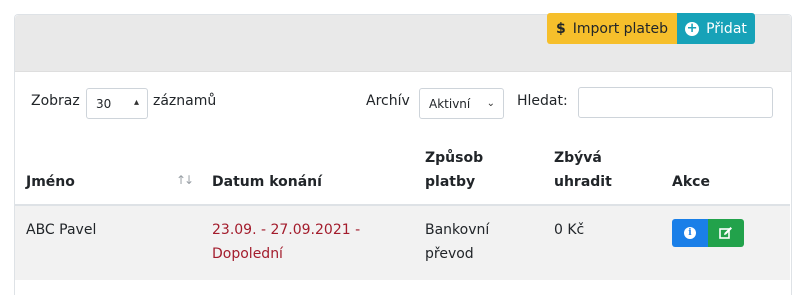 The image size is (800, 295). I want to click on select-caret-icon: ▴, so click(136, 102).